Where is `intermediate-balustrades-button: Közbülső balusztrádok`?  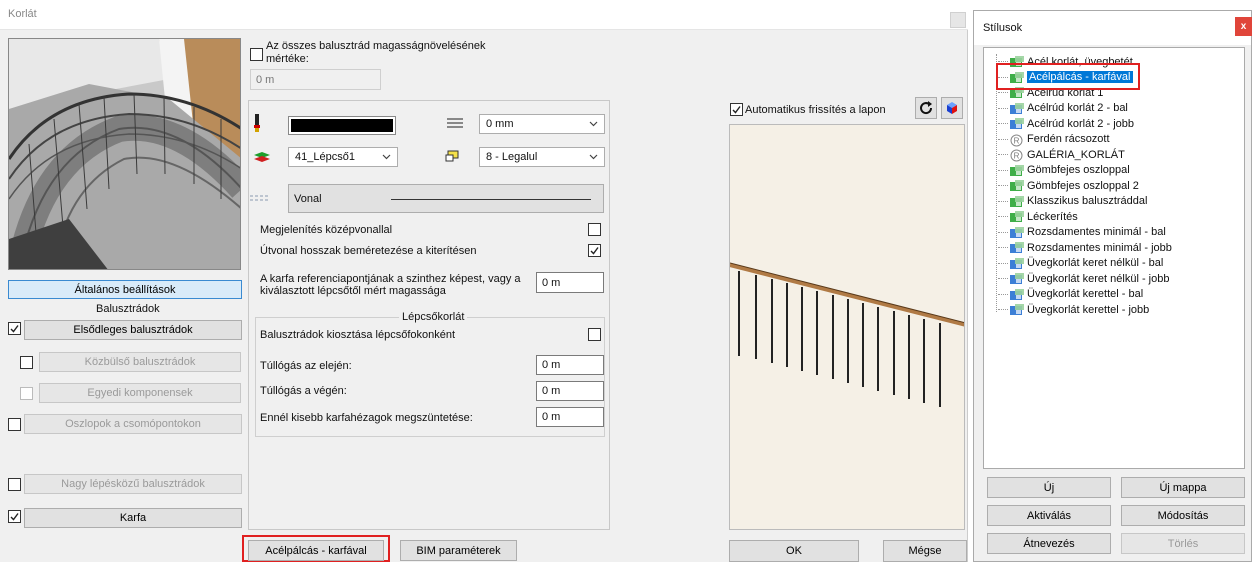
intermediate-balustrades-button: Közbülső balusztrádok is located at coordinates (140, 362).